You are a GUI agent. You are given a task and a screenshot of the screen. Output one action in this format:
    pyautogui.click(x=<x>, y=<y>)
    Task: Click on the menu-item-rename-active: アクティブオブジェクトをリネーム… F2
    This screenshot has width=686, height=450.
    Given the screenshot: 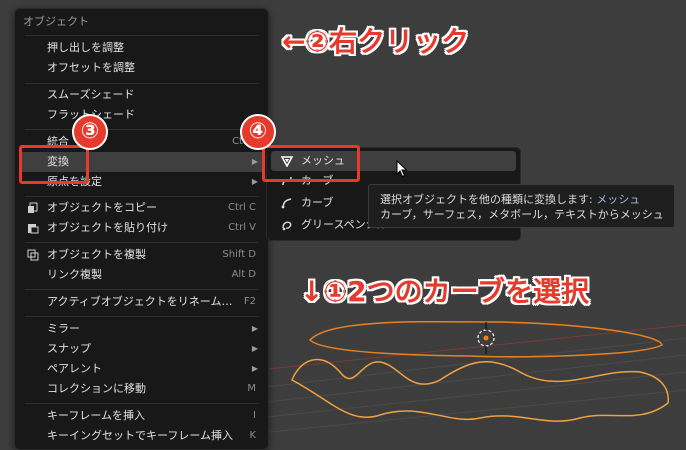 What is the action you would take?
    pyautogui.click(x=141, y=302)
    